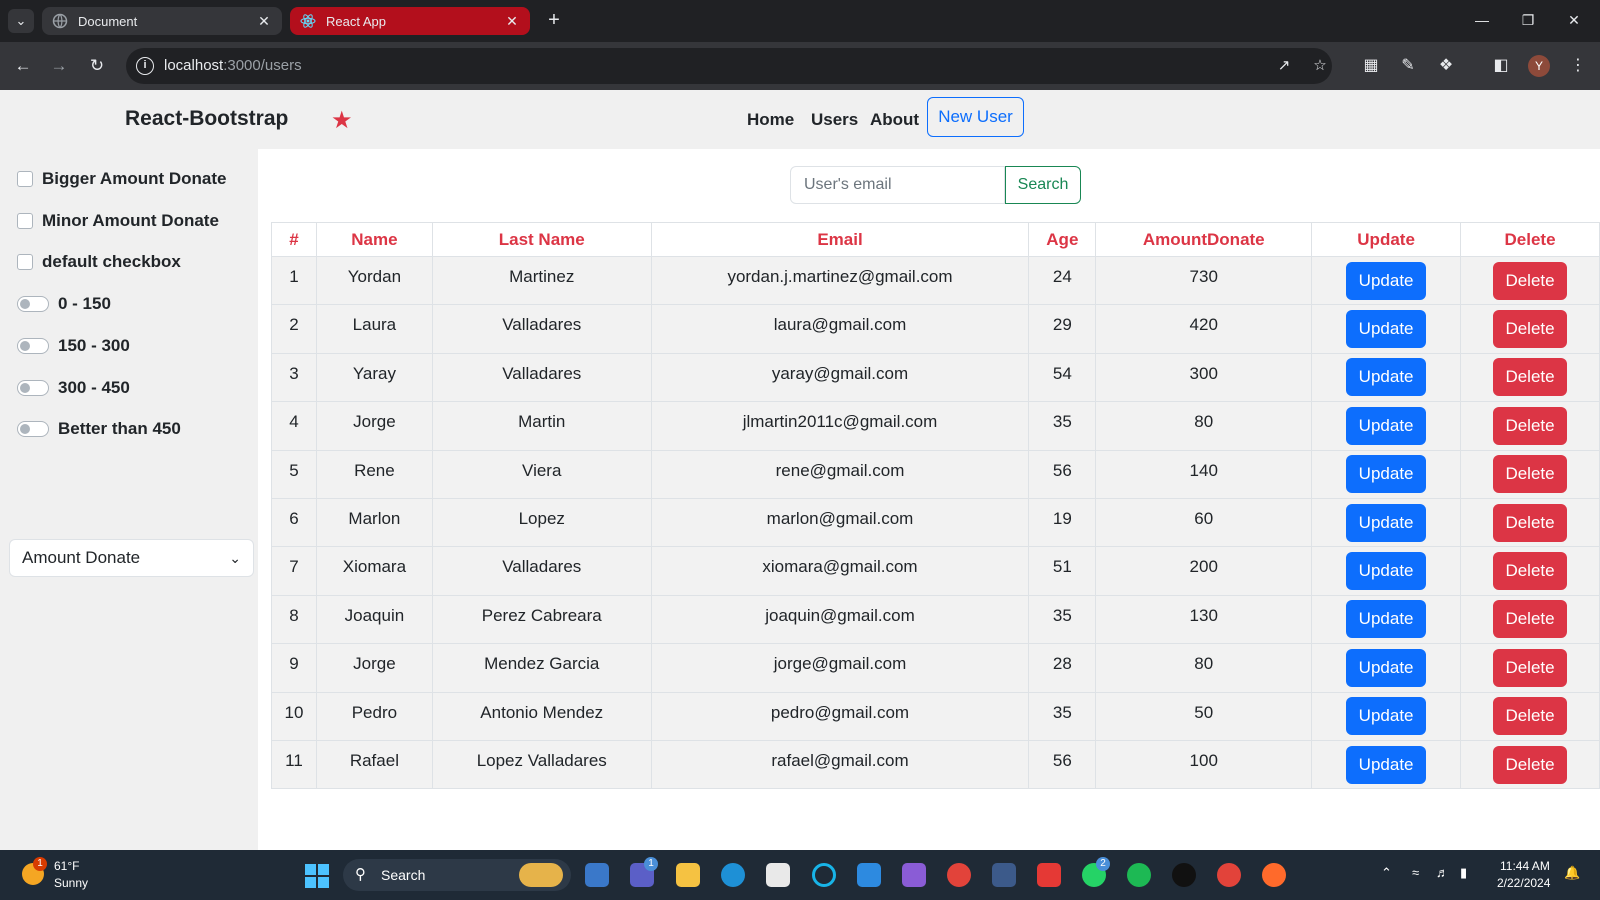  Describe the element at coordinates (1572, 873) in the screenshot. I see `notification-bell-icon: 🔔` at that location.